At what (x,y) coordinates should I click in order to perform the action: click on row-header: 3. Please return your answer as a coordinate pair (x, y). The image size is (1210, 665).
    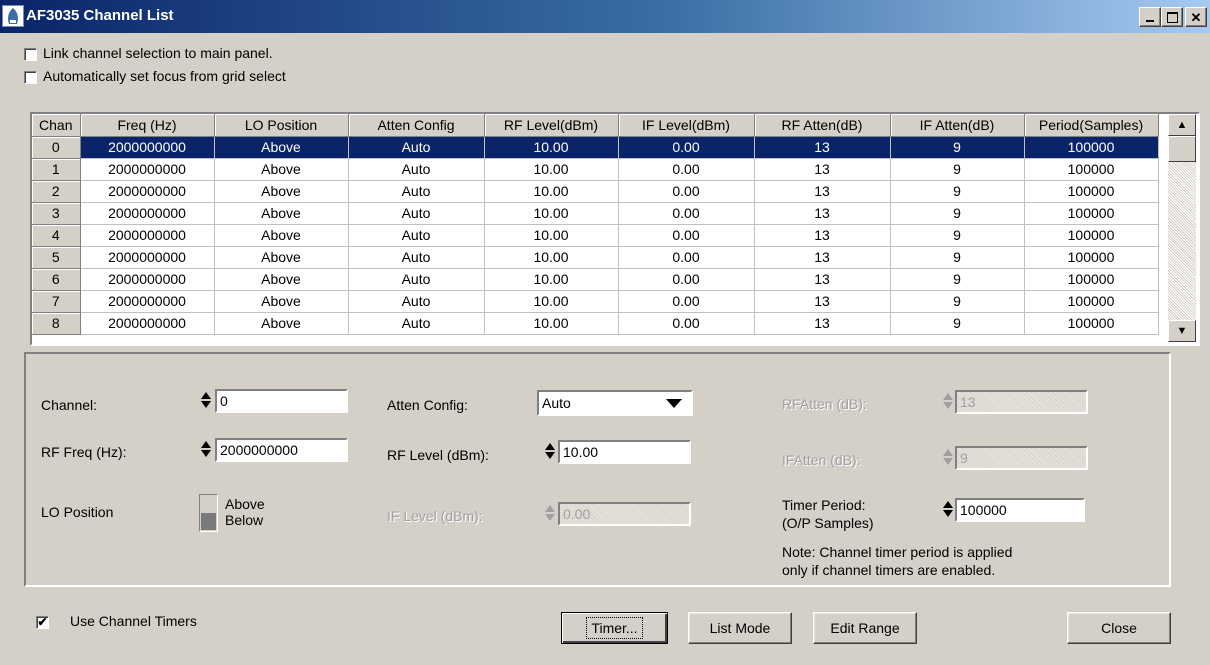
    Looking at the image, I should click on (56, 213).